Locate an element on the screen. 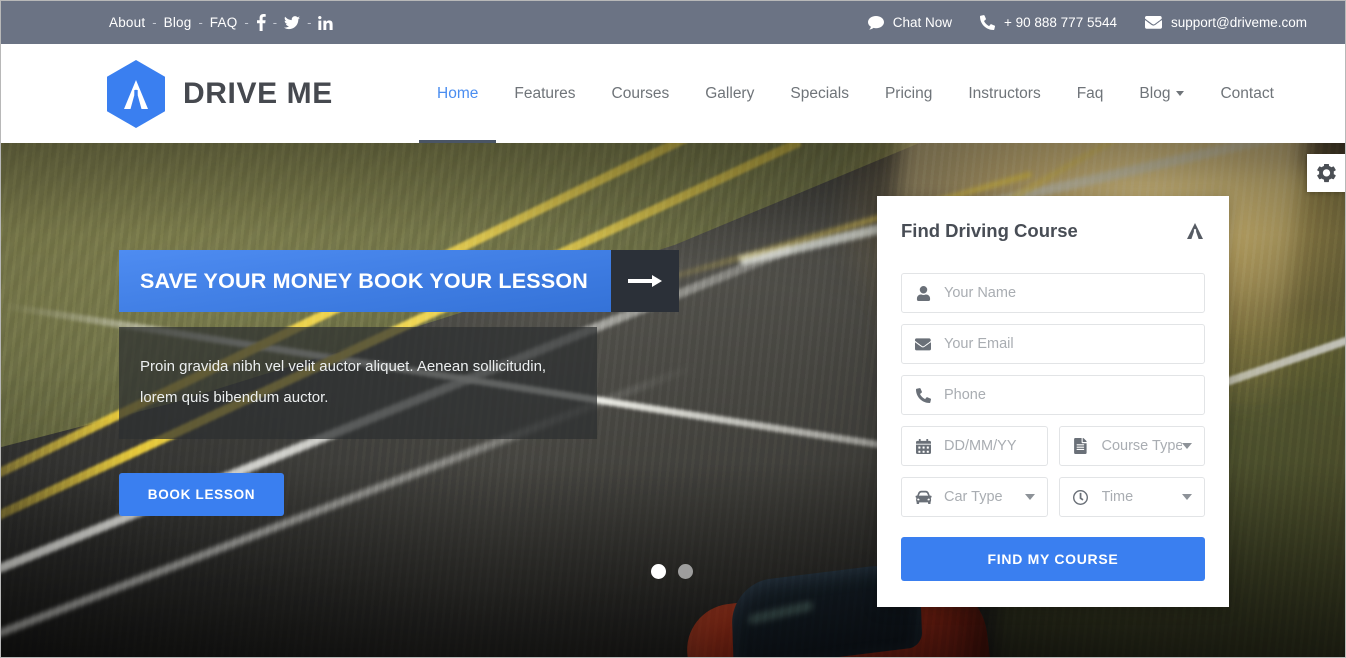 This screenshot has width=1346, height=658. brand-logo-link: DRIVE ME is located at coordinates (219, 94).